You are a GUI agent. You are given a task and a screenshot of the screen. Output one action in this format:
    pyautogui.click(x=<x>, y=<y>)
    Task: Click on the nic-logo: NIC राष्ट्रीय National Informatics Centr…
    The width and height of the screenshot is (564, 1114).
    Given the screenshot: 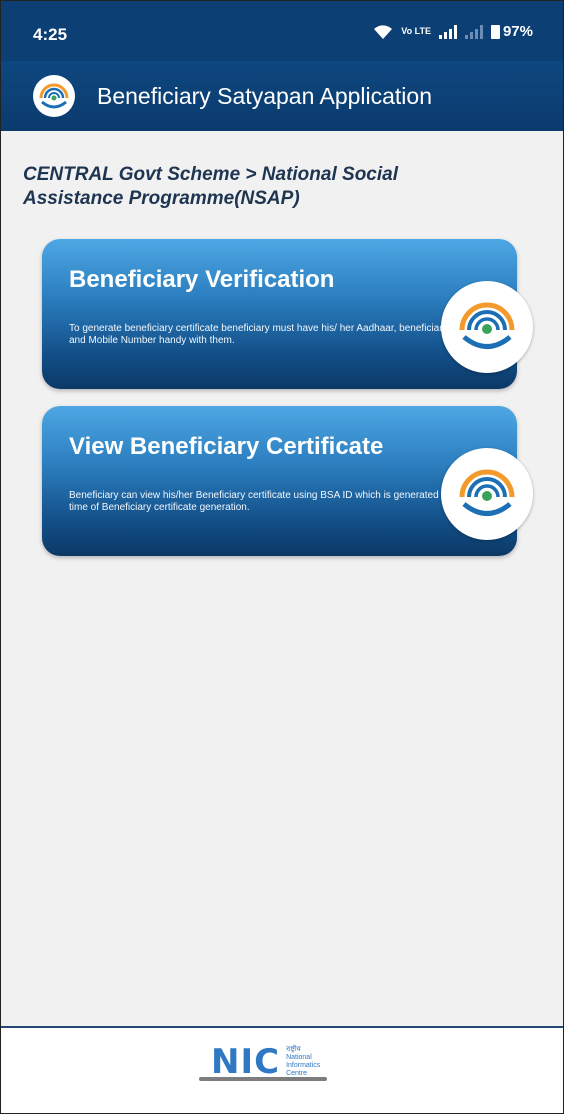 What is the action you would take?
    pyautogui.click(x=265, y=1062)
    